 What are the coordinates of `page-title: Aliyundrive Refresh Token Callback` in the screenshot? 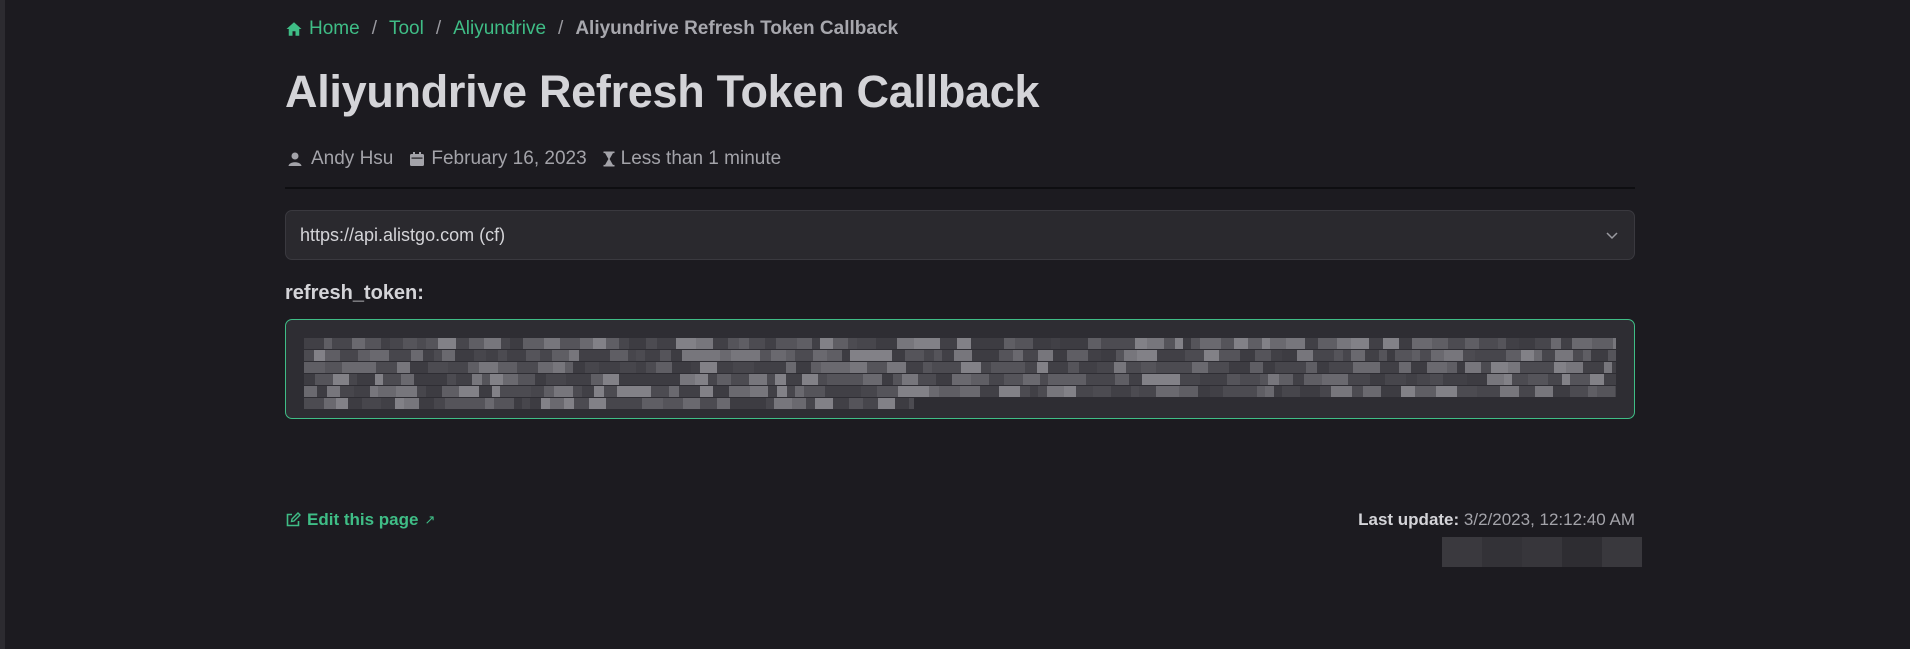 It's located at (662, 91).